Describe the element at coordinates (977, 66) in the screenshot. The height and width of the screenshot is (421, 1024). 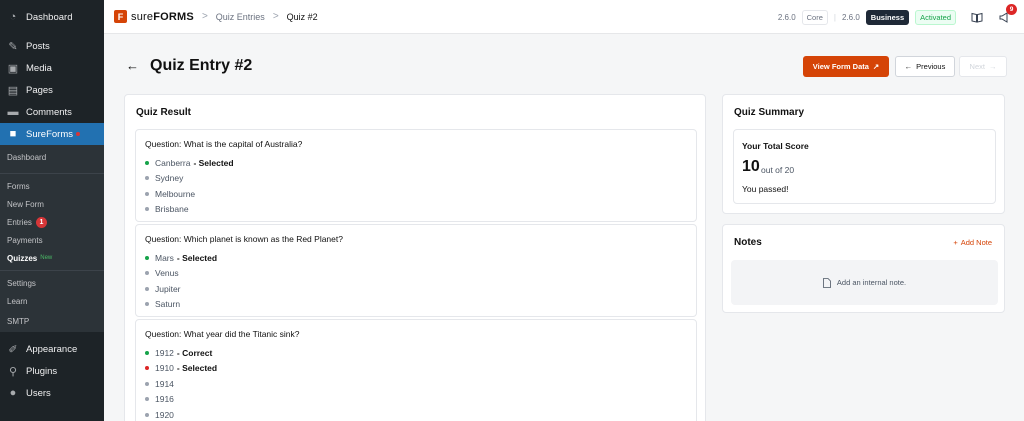
I see `next-label: Next` at that location.